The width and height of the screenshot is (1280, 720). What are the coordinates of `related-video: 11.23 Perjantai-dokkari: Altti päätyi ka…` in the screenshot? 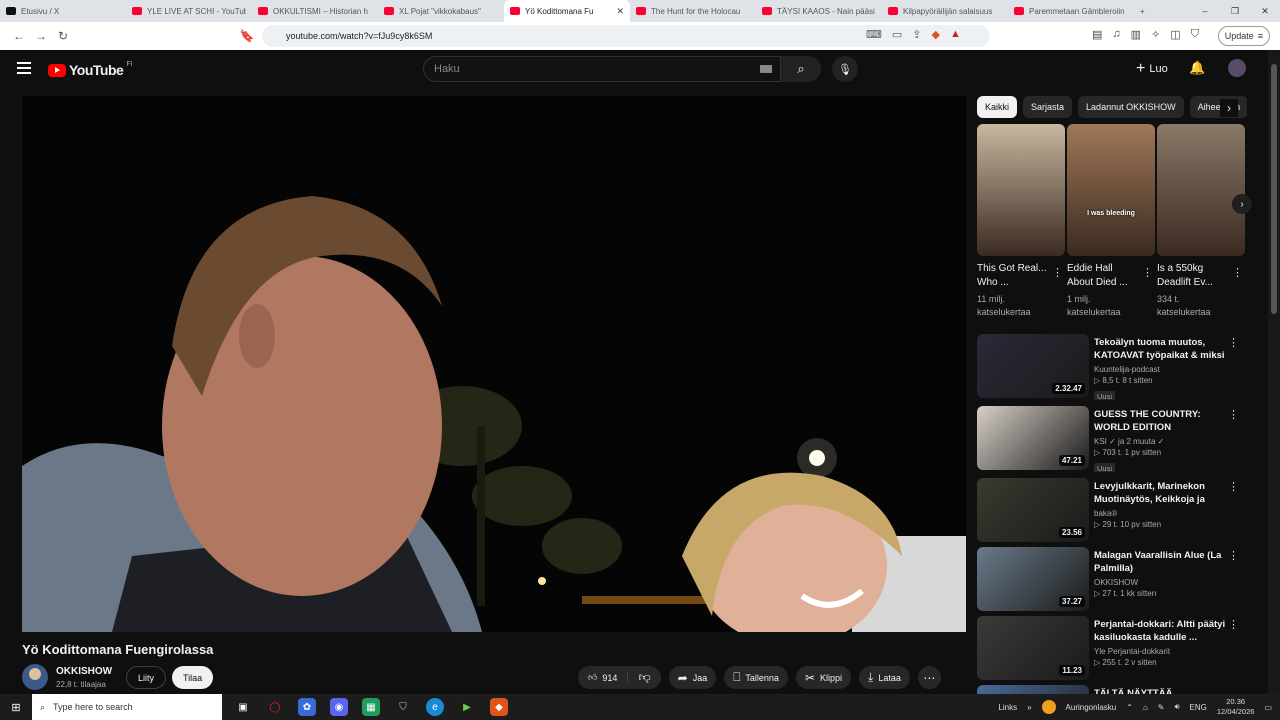 It's located at (1112, 649).